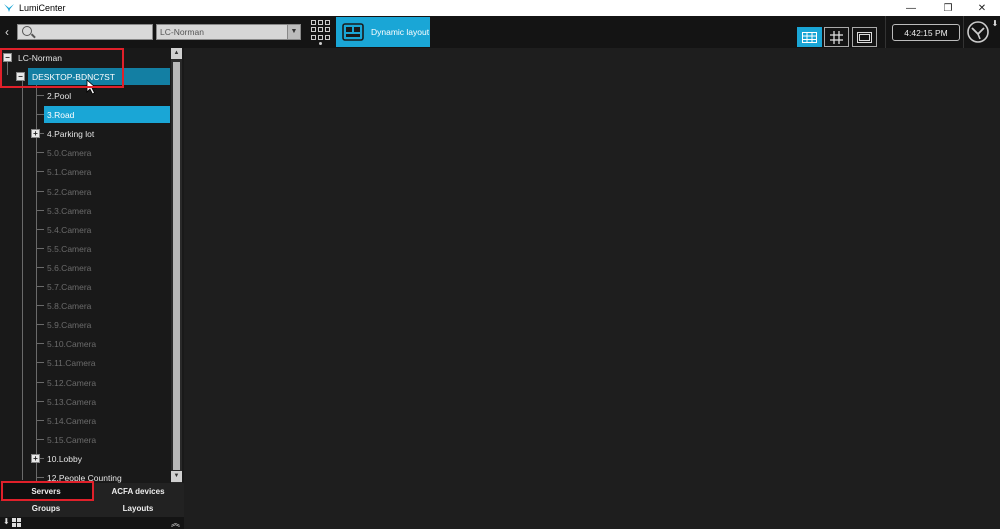  Describe the element at coordinates (500, 8) in the screenshot. I see `title-bar: LumiCenter — ❐ ✕` at that location.